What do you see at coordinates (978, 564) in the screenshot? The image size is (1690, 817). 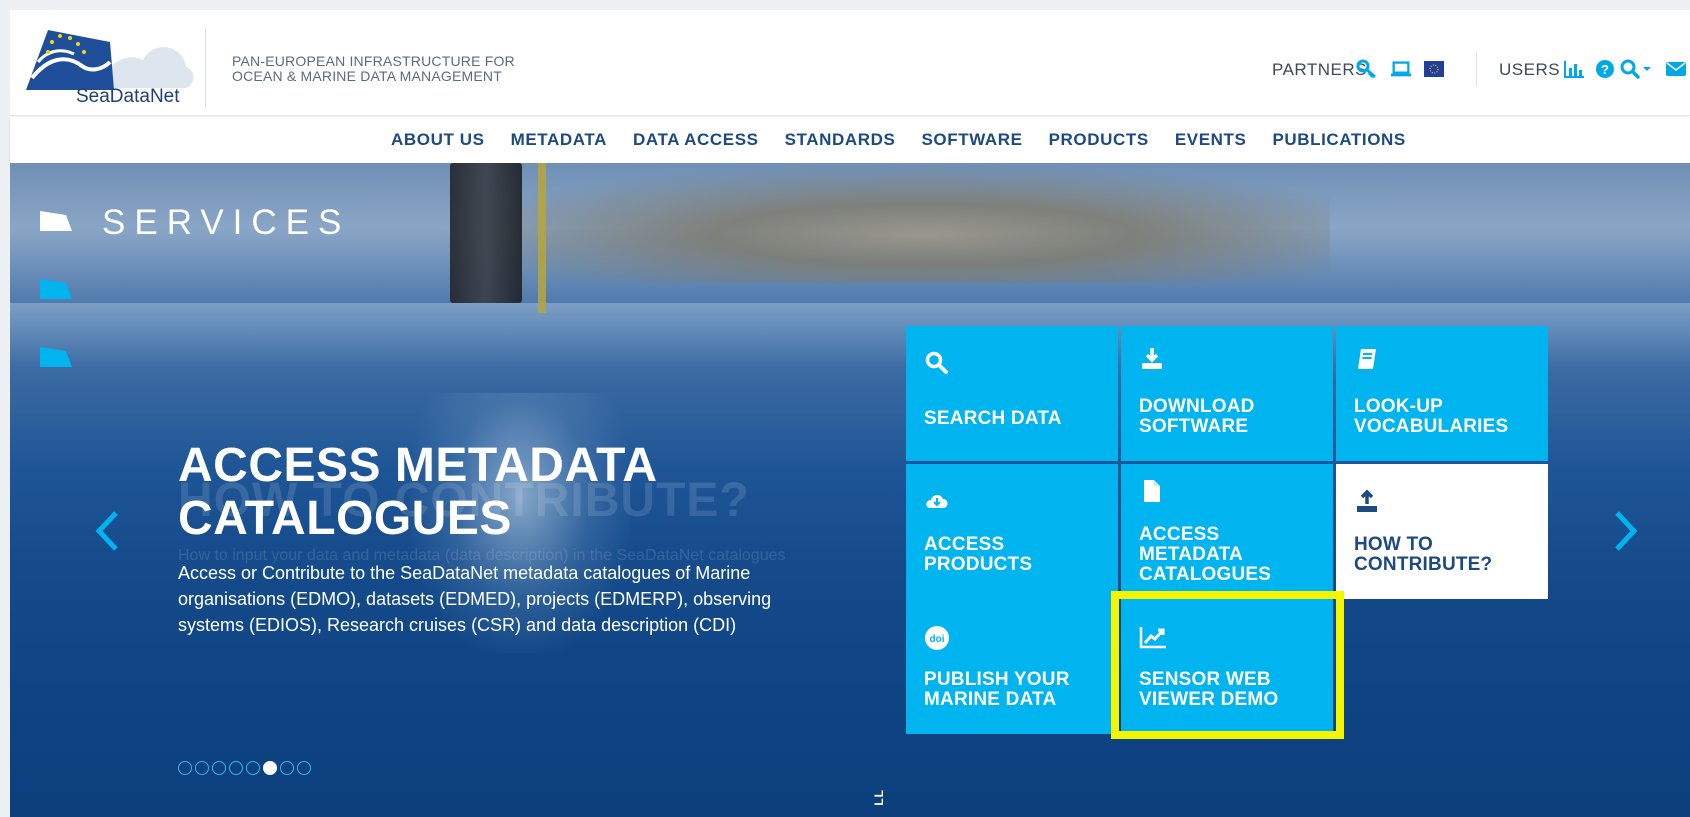 I see `tile-label-line: PRODUCTS` at bounding box center [978, 564].